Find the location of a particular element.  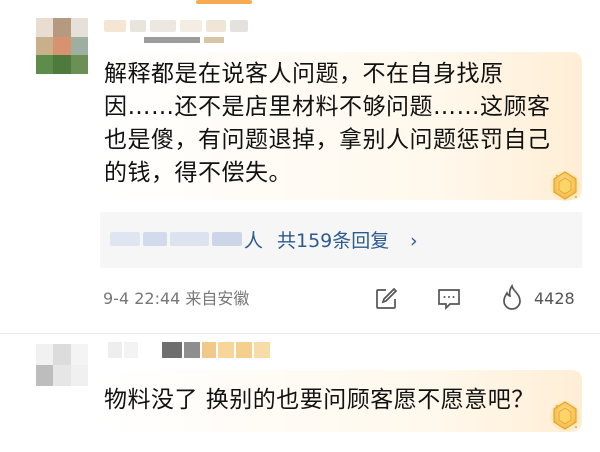

timestamp-location: 9-4 22:44 来自安徽 is located at coordinates (176, 298).